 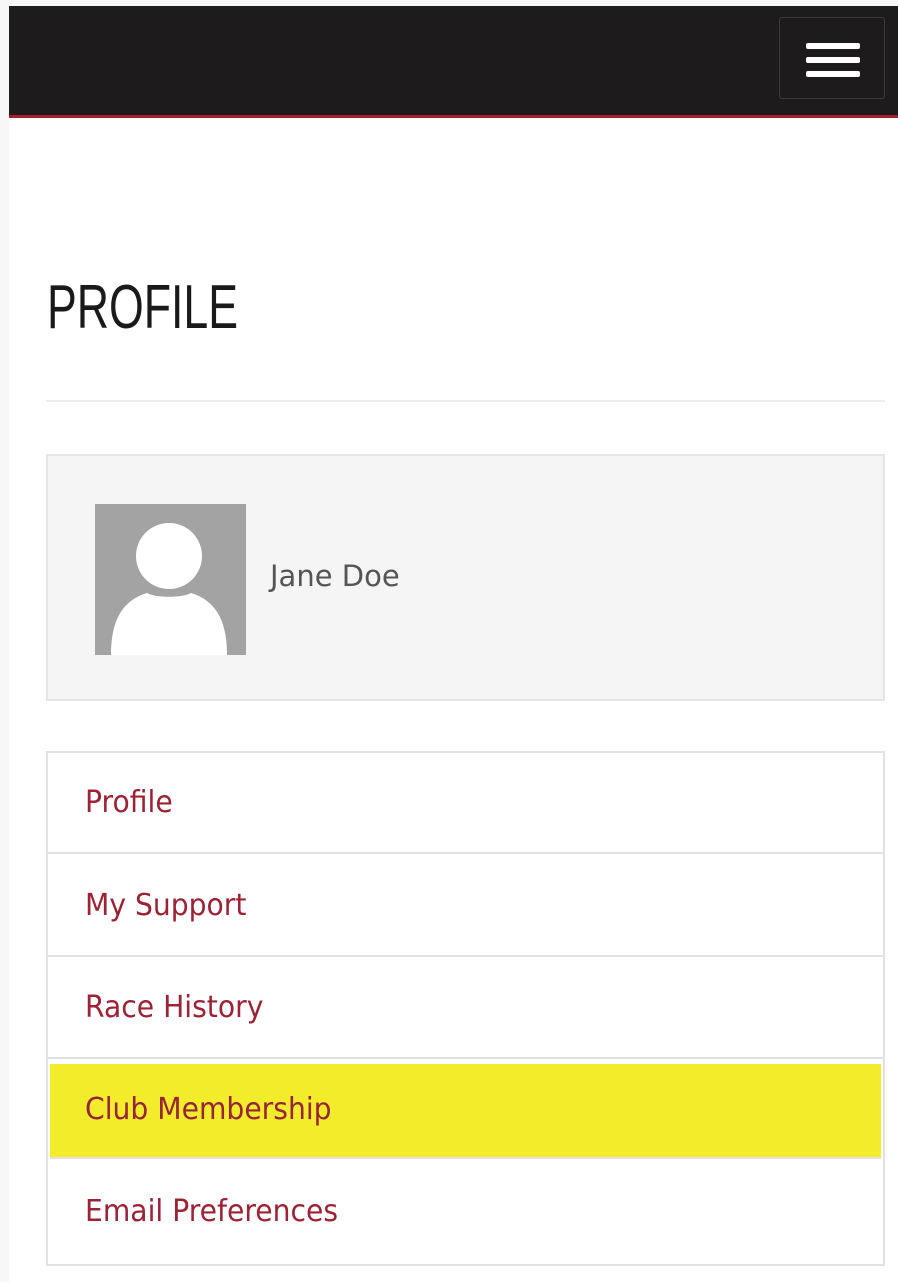 I want to click on menu-item-label: Club Membership, so click(x=208, y=1109).